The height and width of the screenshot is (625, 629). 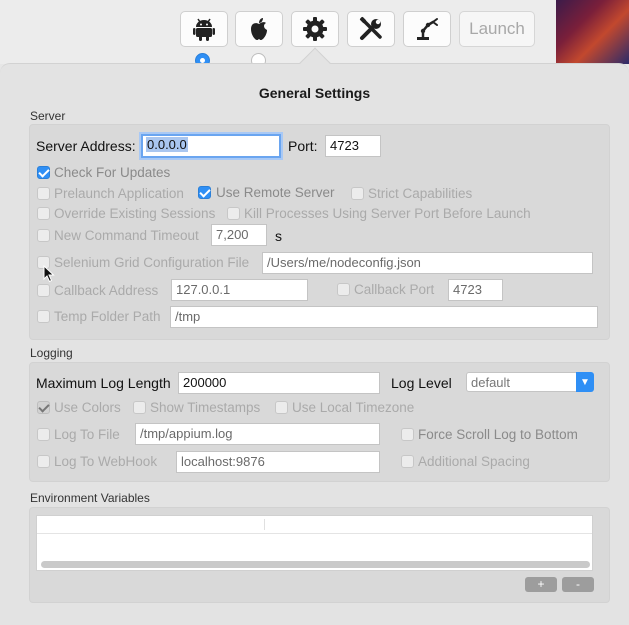 What do you see at coordinates (119, 193) in the screenshot?
I see `prelaunch-label: Prelaunch Application` at bounding box center [119, 193].